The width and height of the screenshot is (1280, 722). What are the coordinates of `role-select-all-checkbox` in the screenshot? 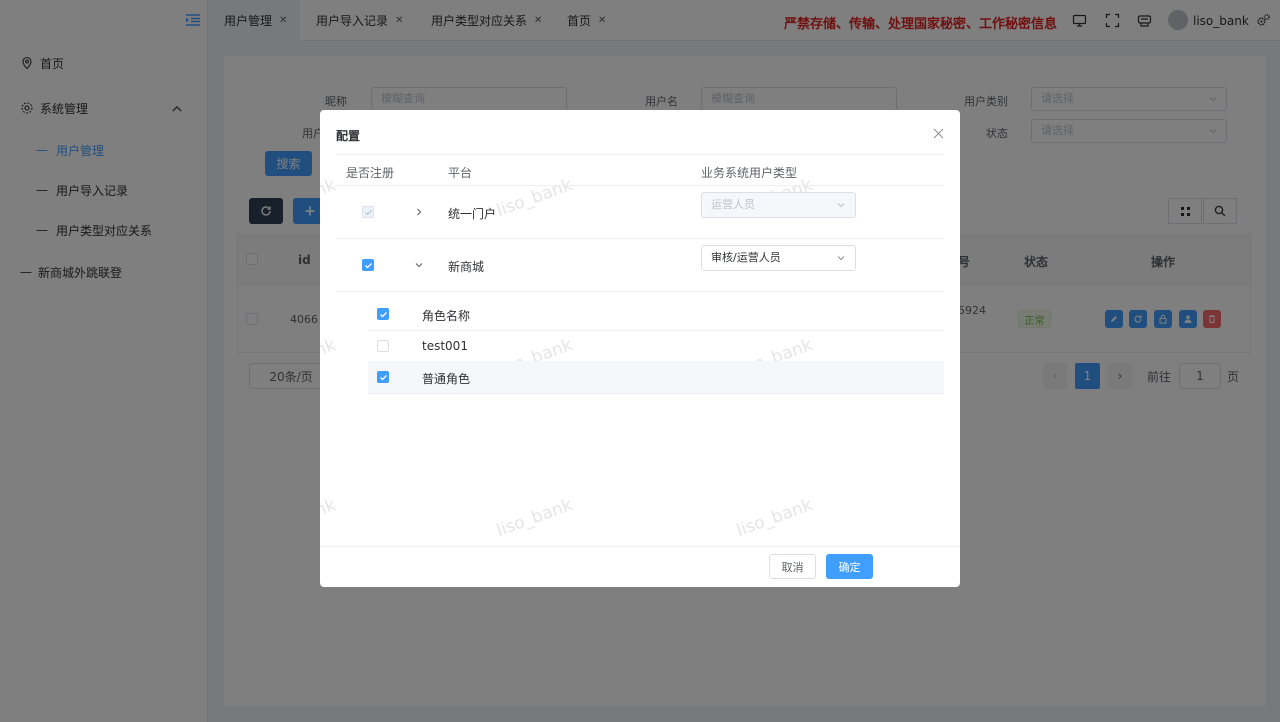 It's located at (383, 314).